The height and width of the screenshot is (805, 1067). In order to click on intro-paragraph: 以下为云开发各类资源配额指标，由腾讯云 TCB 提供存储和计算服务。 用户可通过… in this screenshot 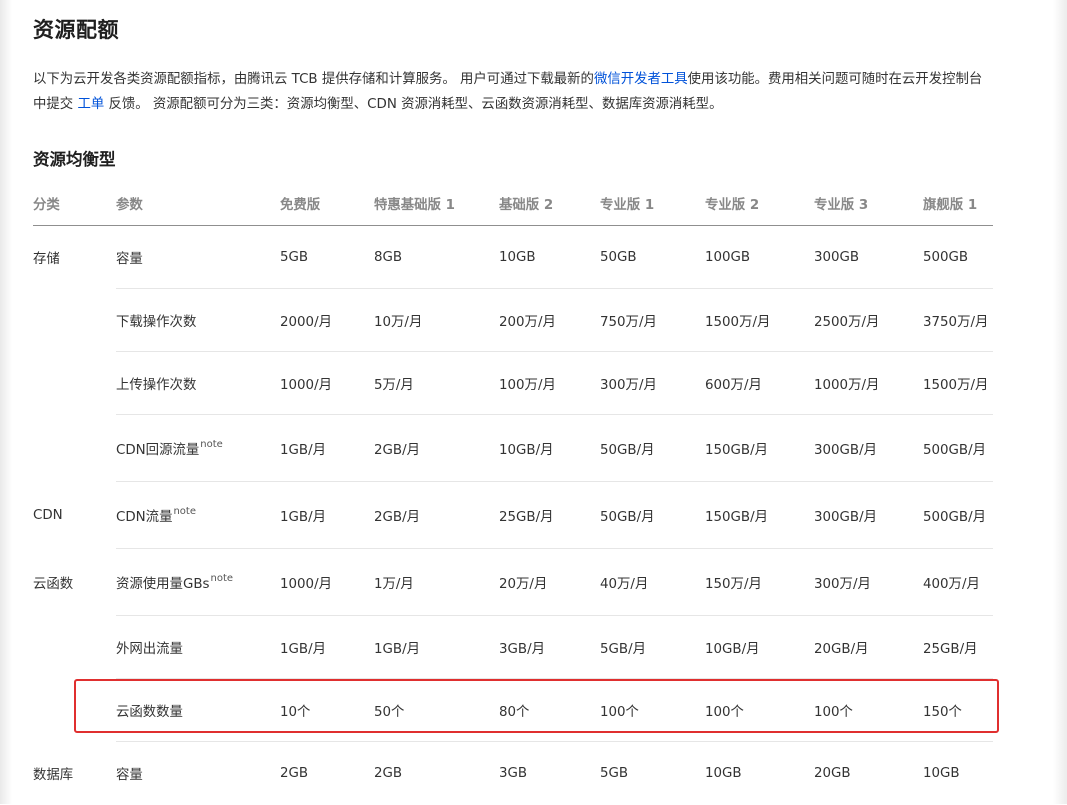, I will do `click(513, 92)`.